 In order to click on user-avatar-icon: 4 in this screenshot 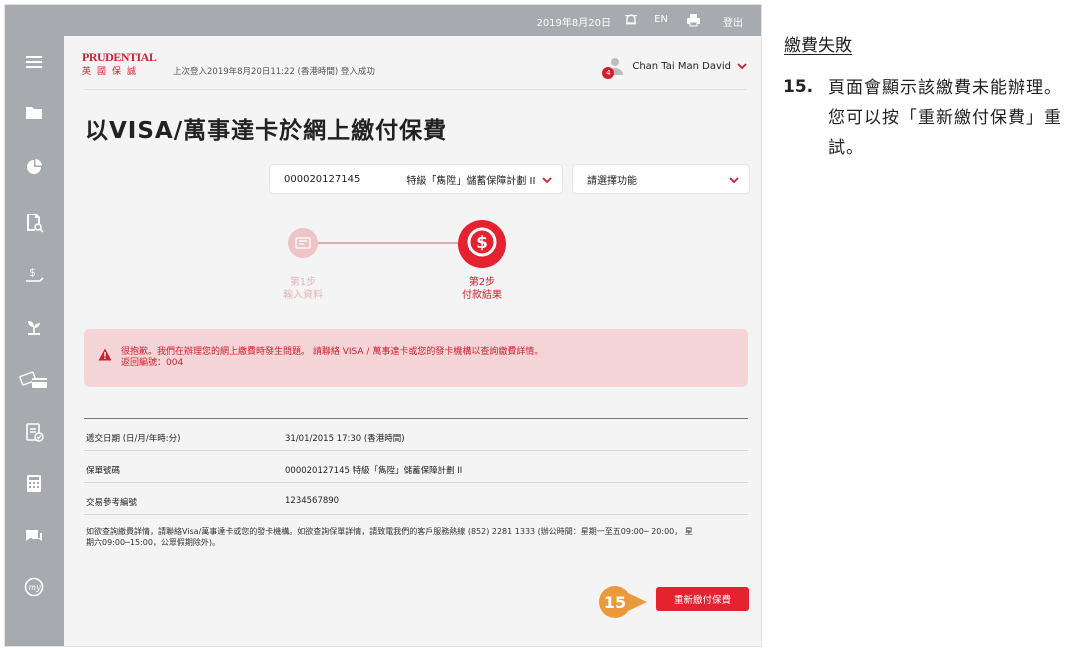, I will do `click(613, 68)`.